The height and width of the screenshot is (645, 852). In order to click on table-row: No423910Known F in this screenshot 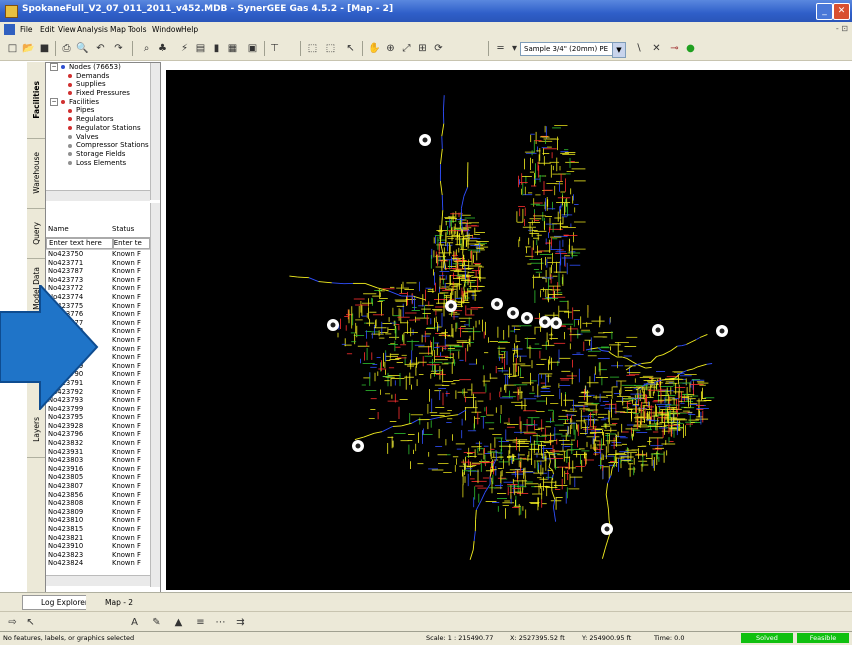, I will do `click(98, 546)`.